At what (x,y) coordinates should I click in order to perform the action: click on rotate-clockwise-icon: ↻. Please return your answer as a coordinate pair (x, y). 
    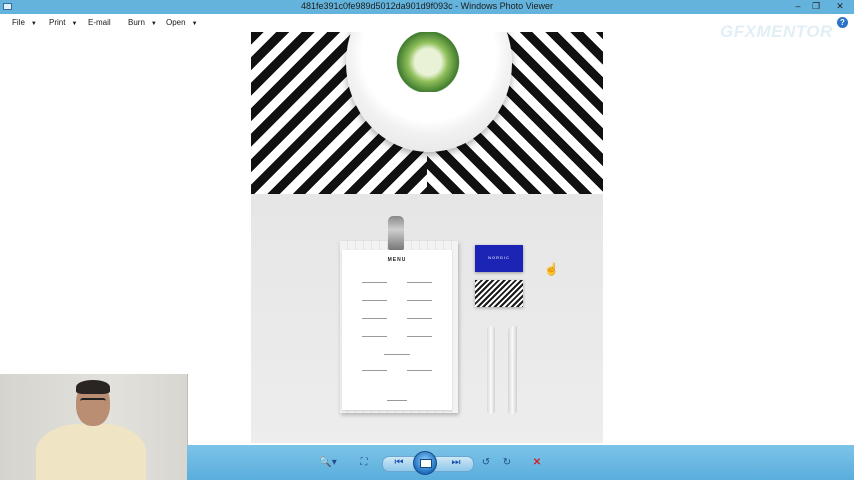
    Looking at the image, I should click on (507, 463).